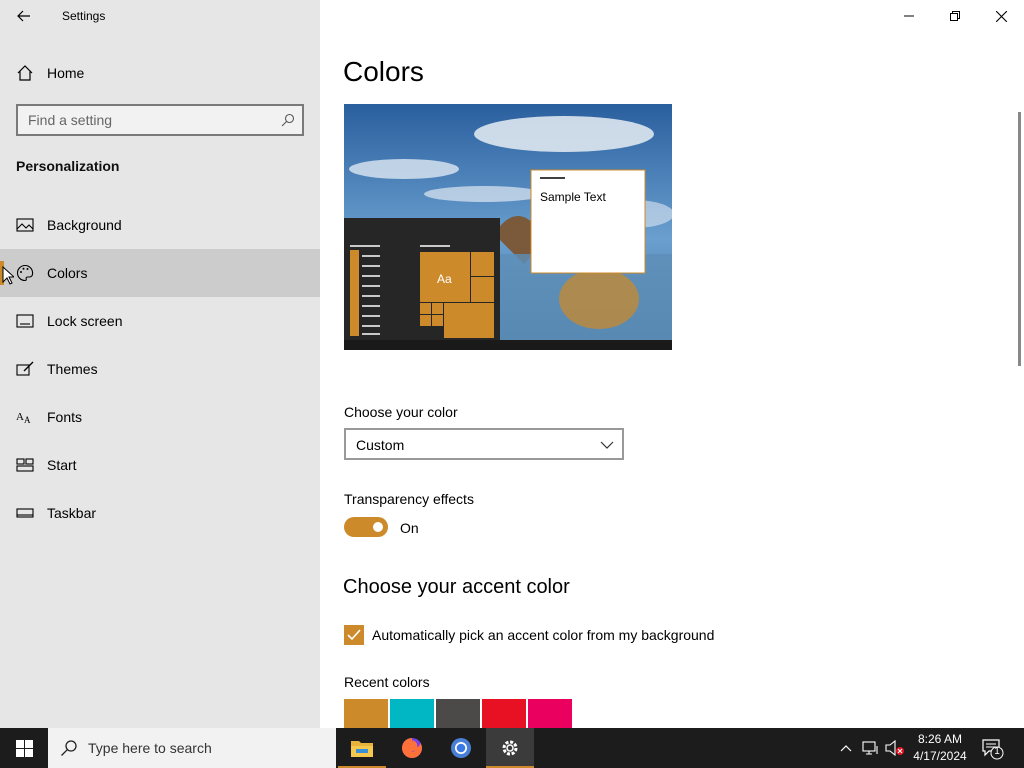 Image resolution: width=1024 pixels, height=768 pixels. I want to click on taskbar-search-box: Type here to search, so click(192, 748).